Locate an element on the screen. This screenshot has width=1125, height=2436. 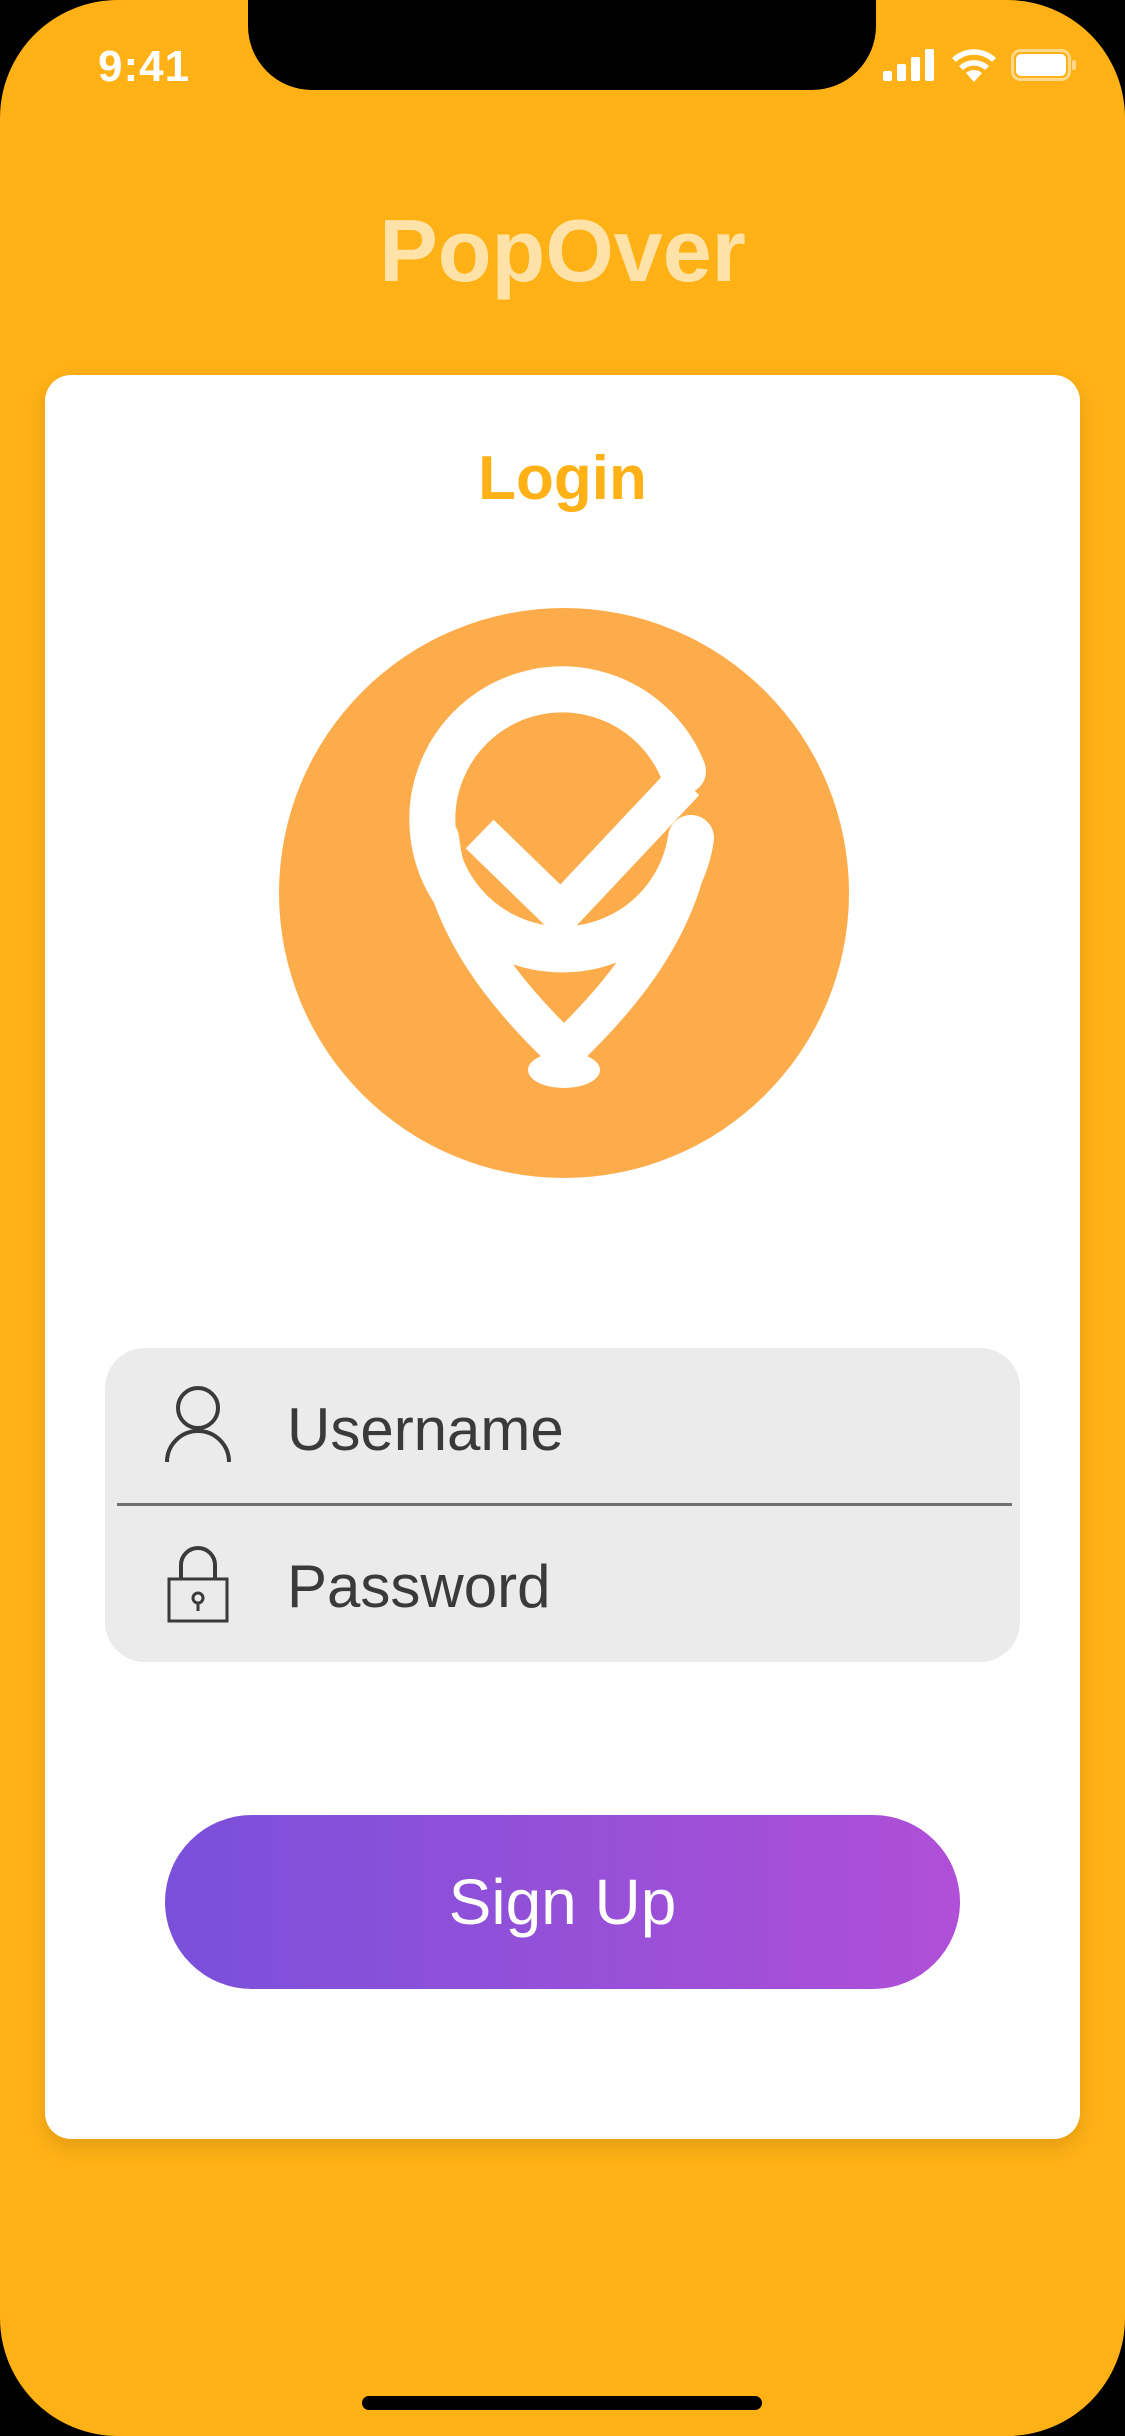
signup-button: Sign Up is located at coordinates (562, 1902).